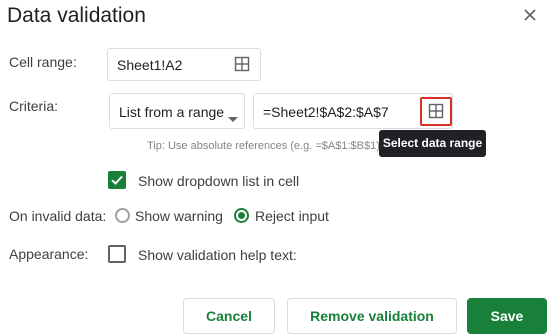 The image size is (550, 336). What do you see at coordinates (292, 216) in the screenshot?
I see `reject-input-label: Reject input` at bounding box center [292, 216].